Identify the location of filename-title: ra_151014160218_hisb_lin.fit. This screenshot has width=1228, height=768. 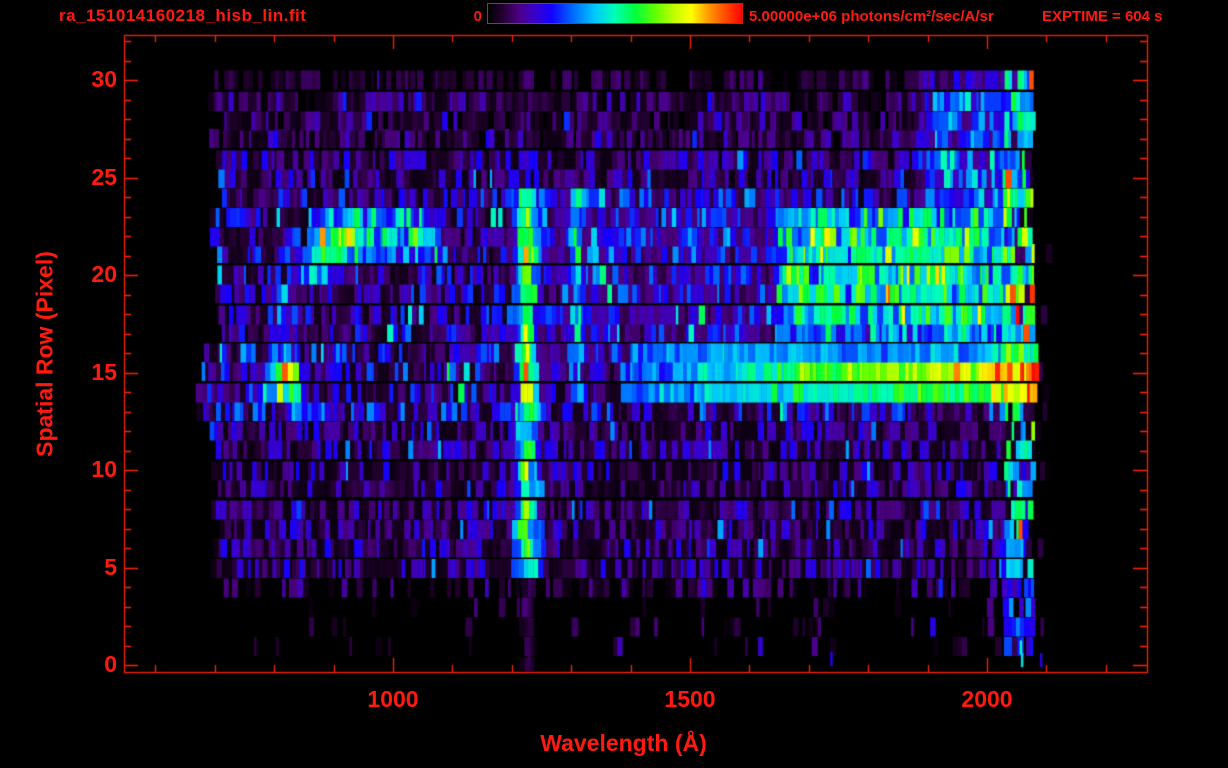
(183, 15).